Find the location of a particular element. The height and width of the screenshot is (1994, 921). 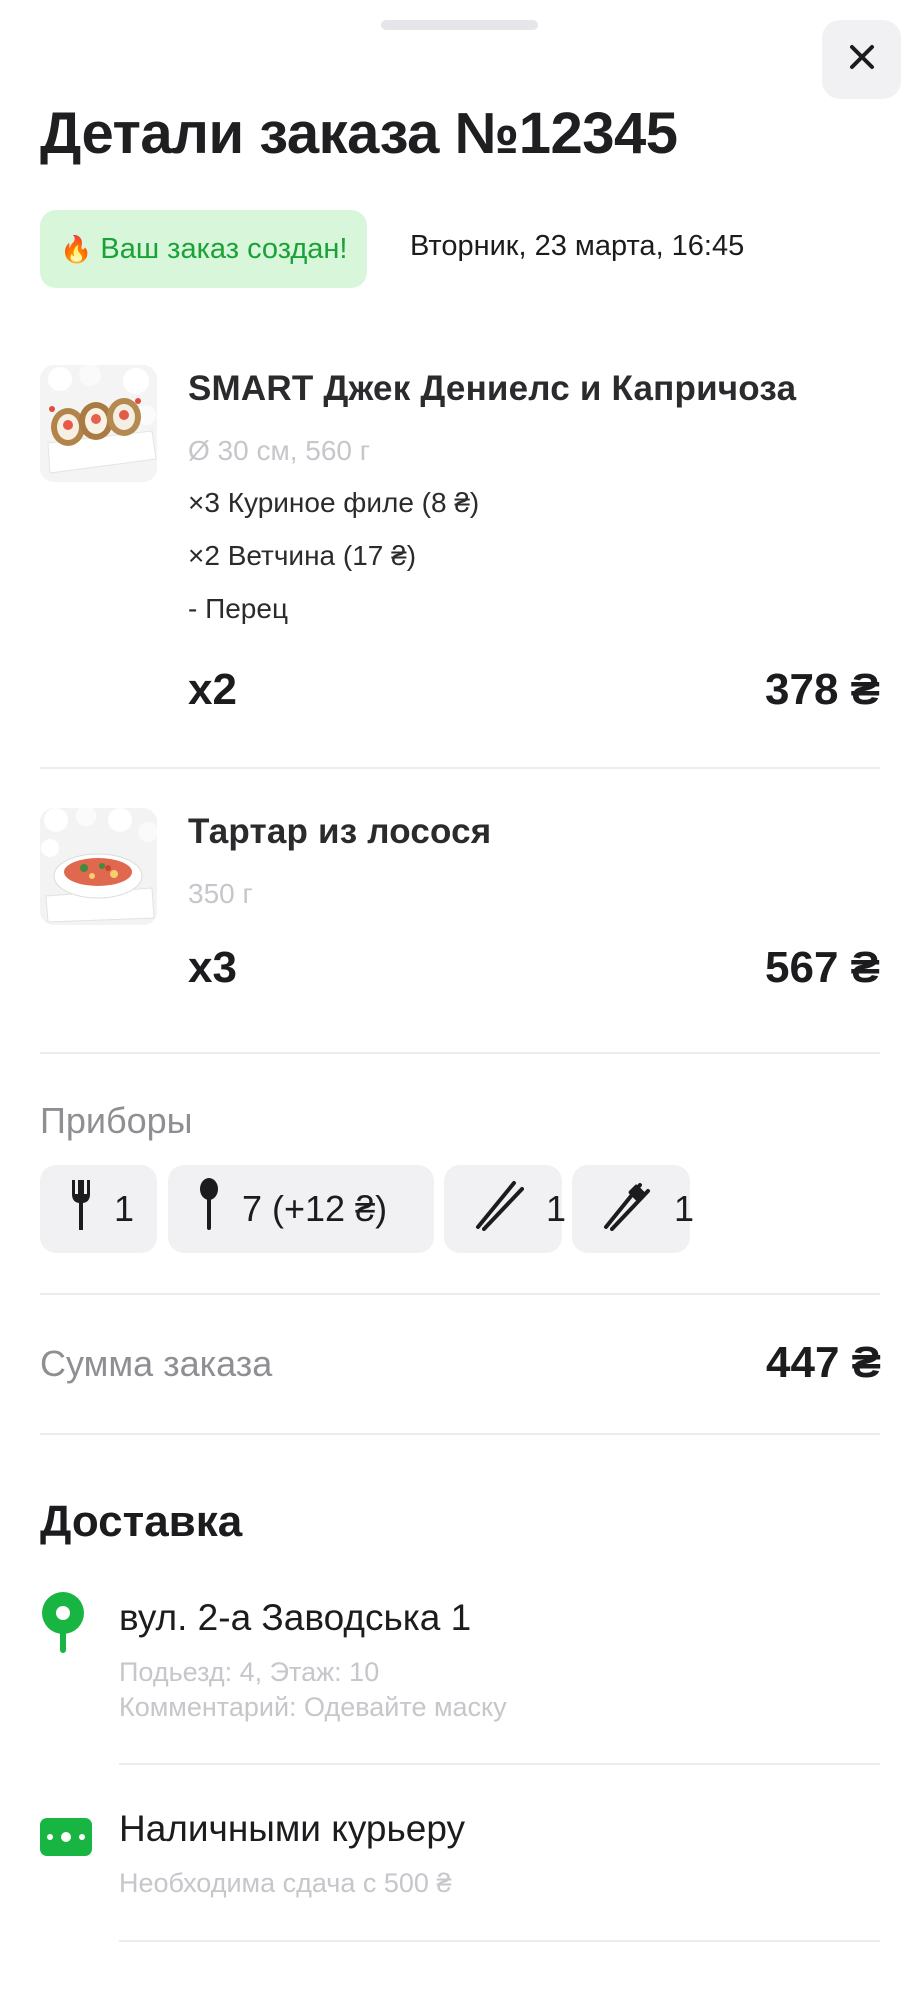

item-image-tartare is located at coordinates (98, 866).